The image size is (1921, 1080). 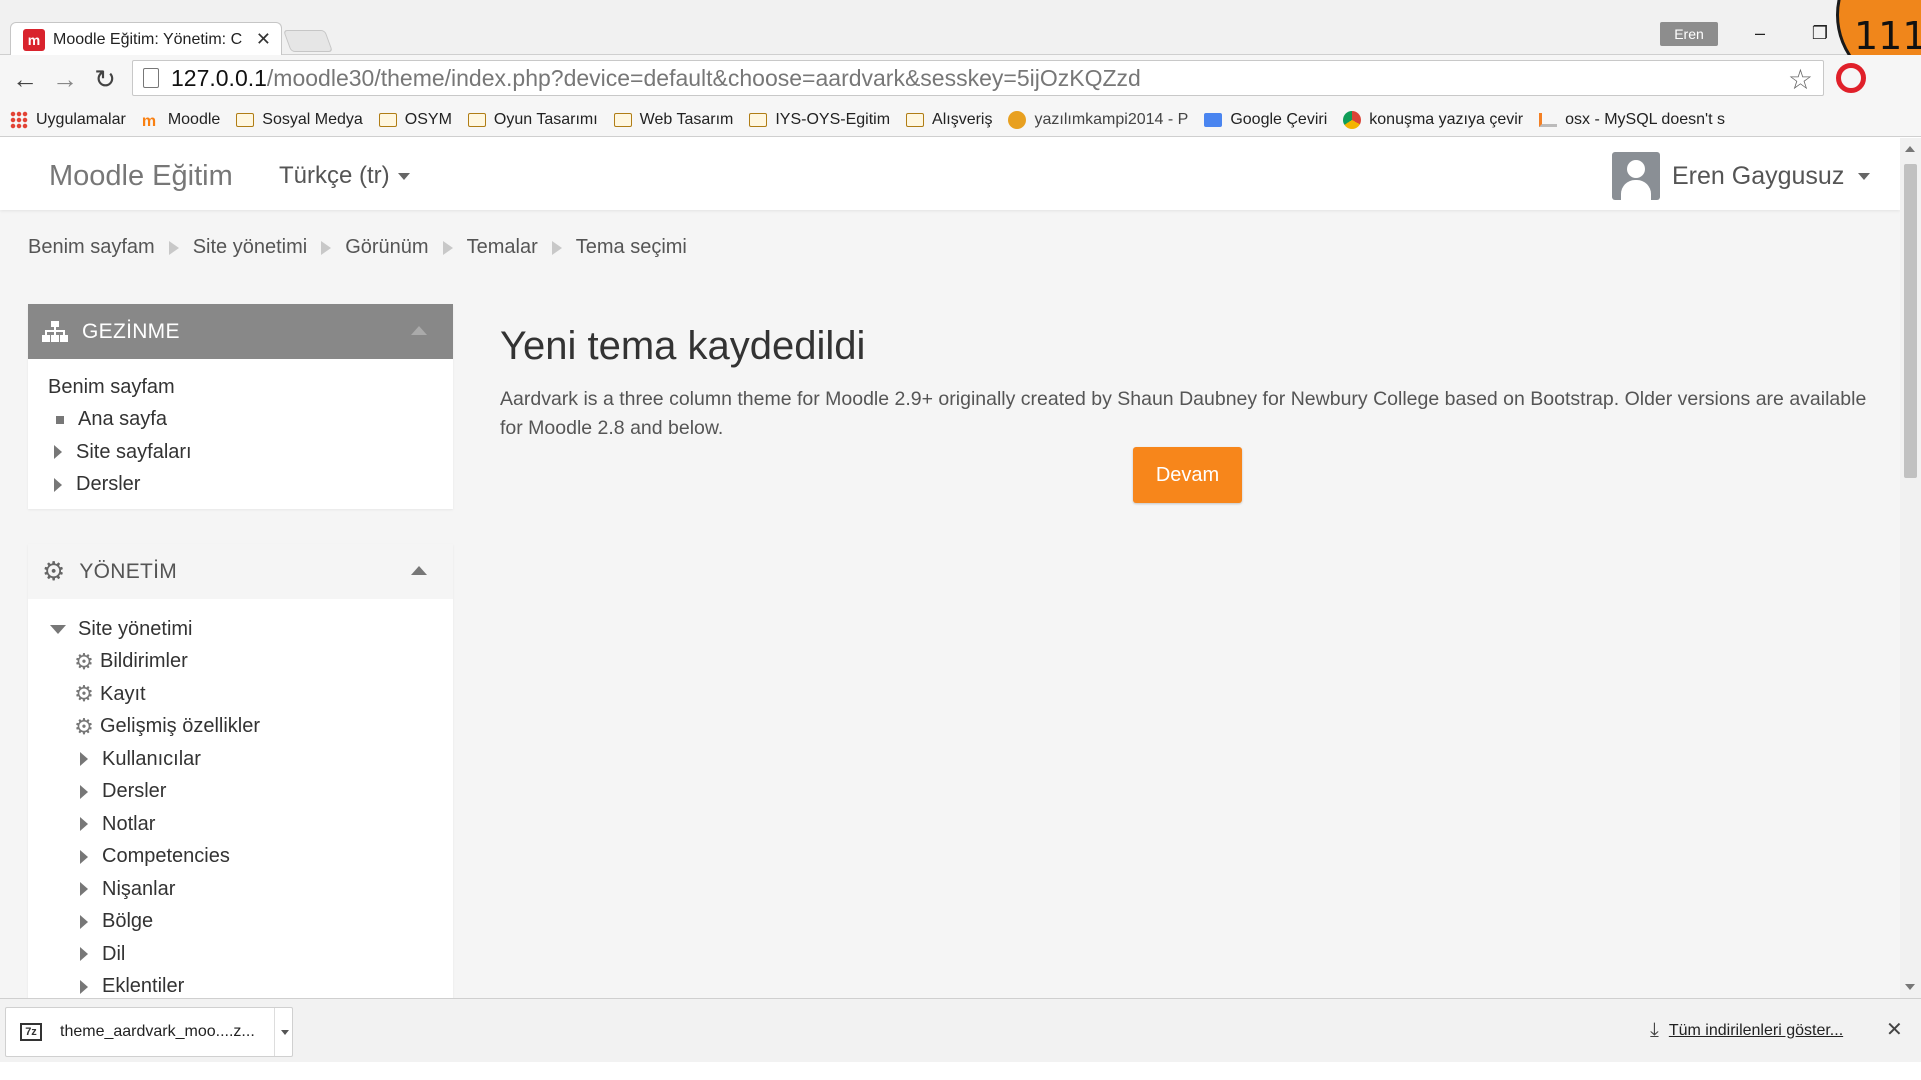 I want to click on download-options-button, so click(x=284, y=1032).